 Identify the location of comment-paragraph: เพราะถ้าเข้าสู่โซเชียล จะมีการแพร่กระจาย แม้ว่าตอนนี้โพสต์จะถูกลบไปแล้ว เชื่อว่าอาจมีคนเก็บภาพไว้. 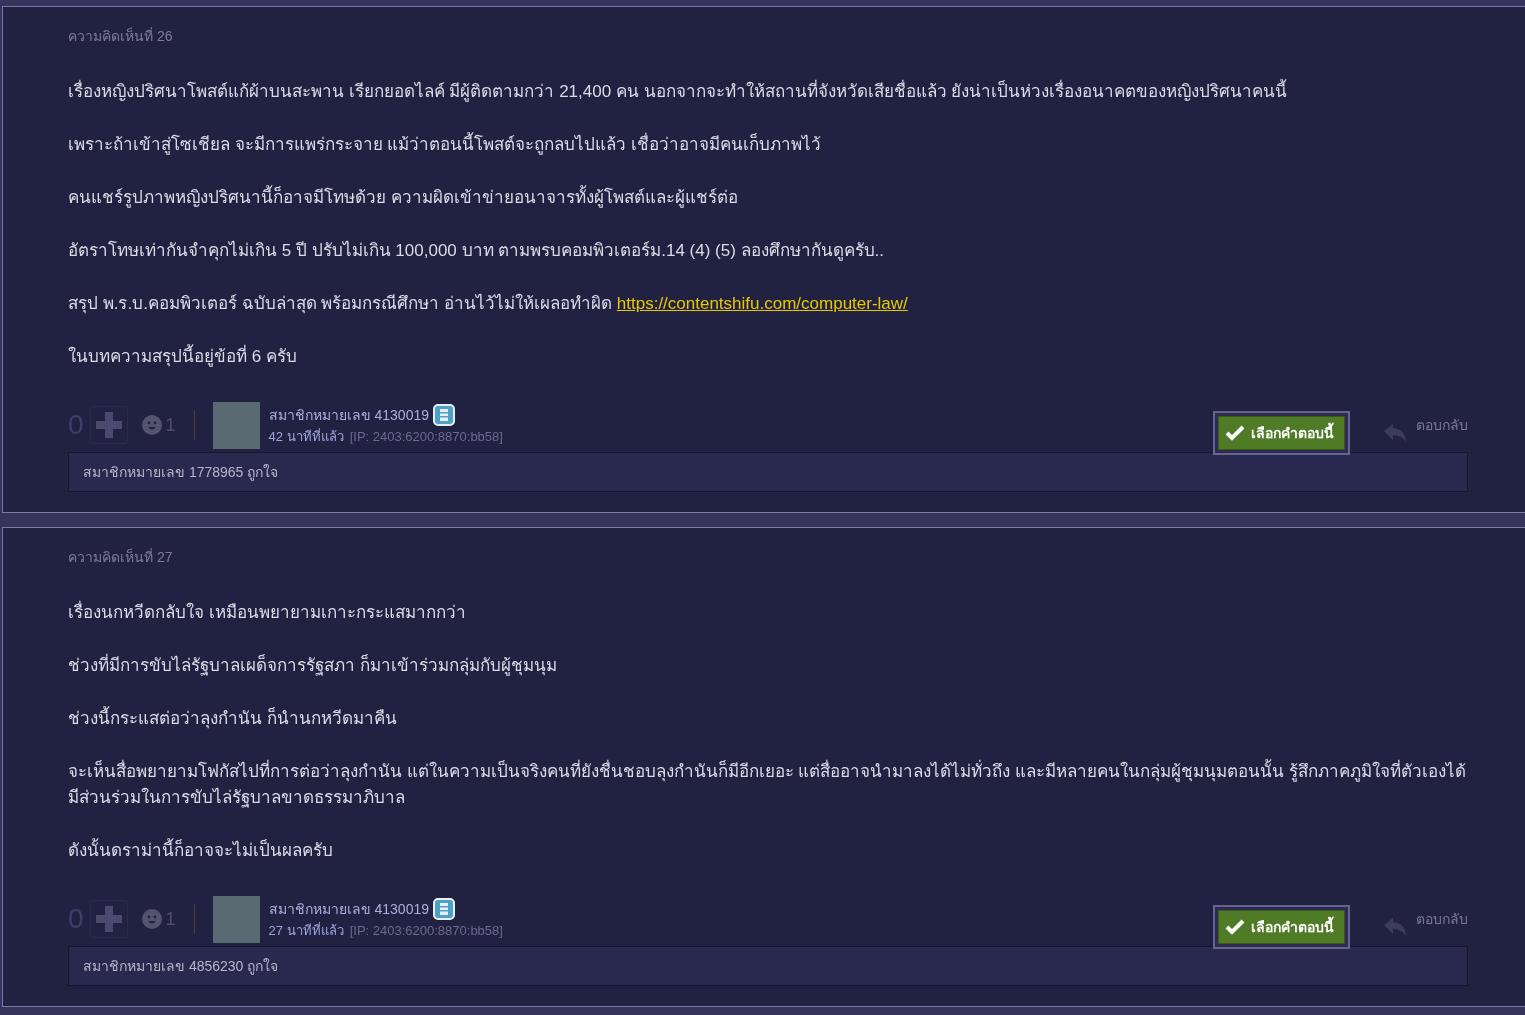
(768, 145).